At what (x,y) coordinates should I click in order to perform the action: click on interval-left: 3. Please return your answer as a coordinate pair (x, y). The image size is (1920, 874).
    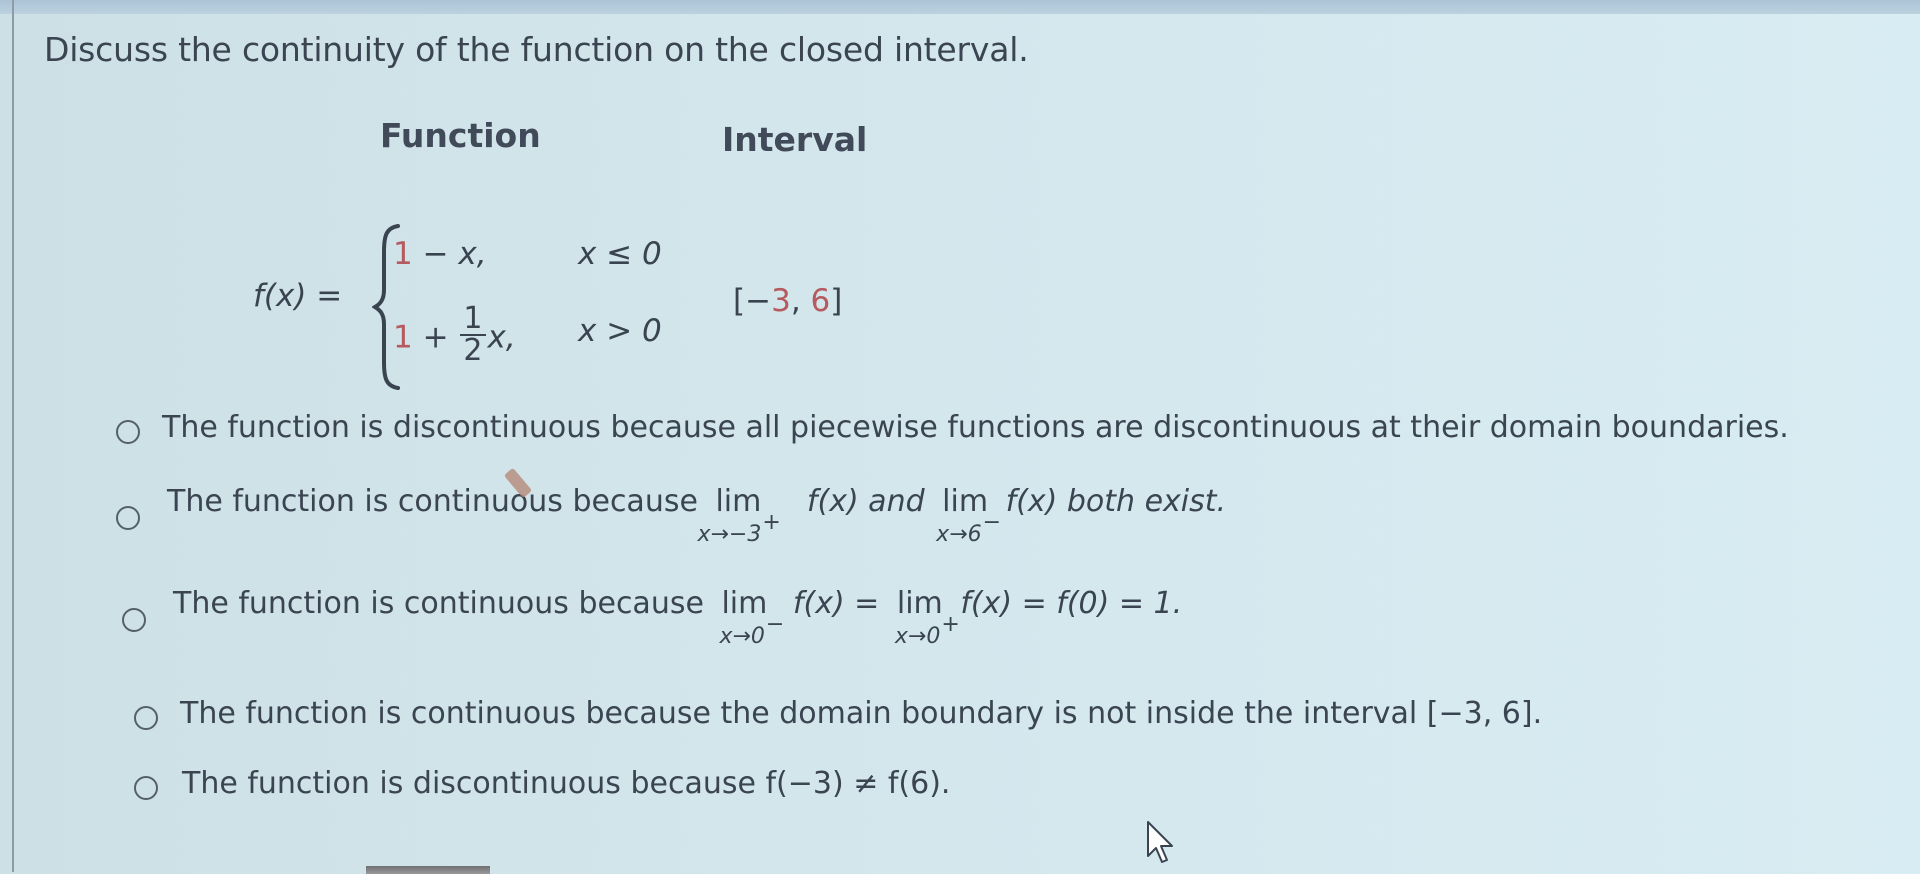
    Looking at the image, I should click on (781, 301).